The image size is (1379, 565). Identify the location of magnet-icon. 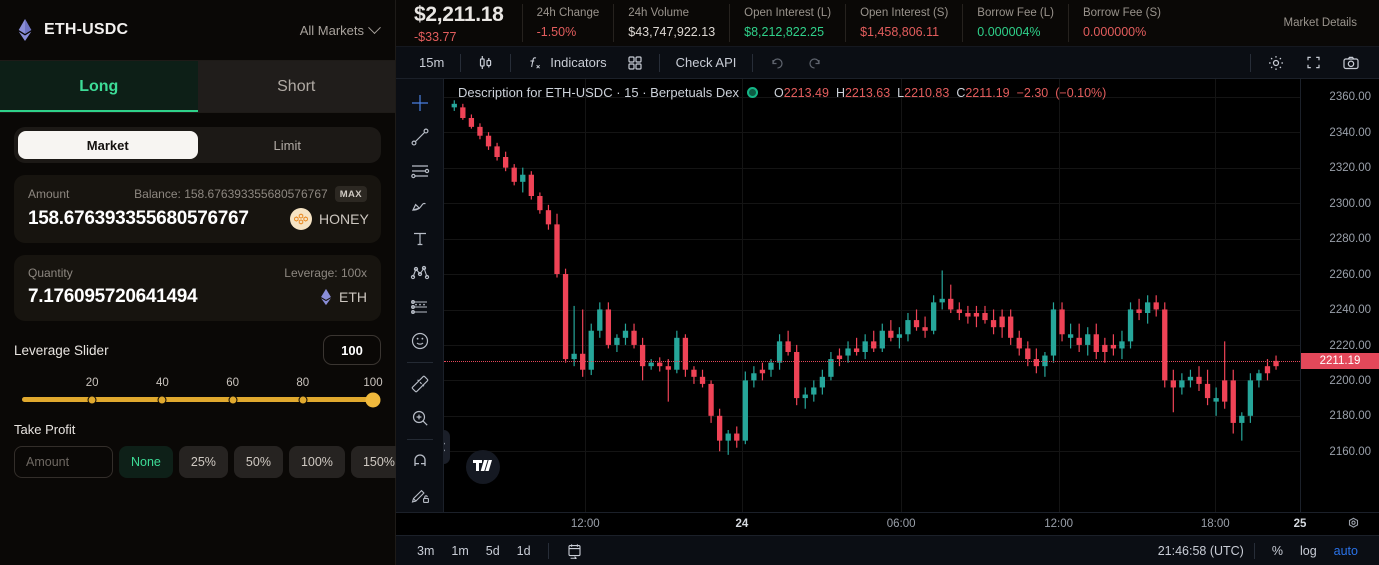
(420, 461).